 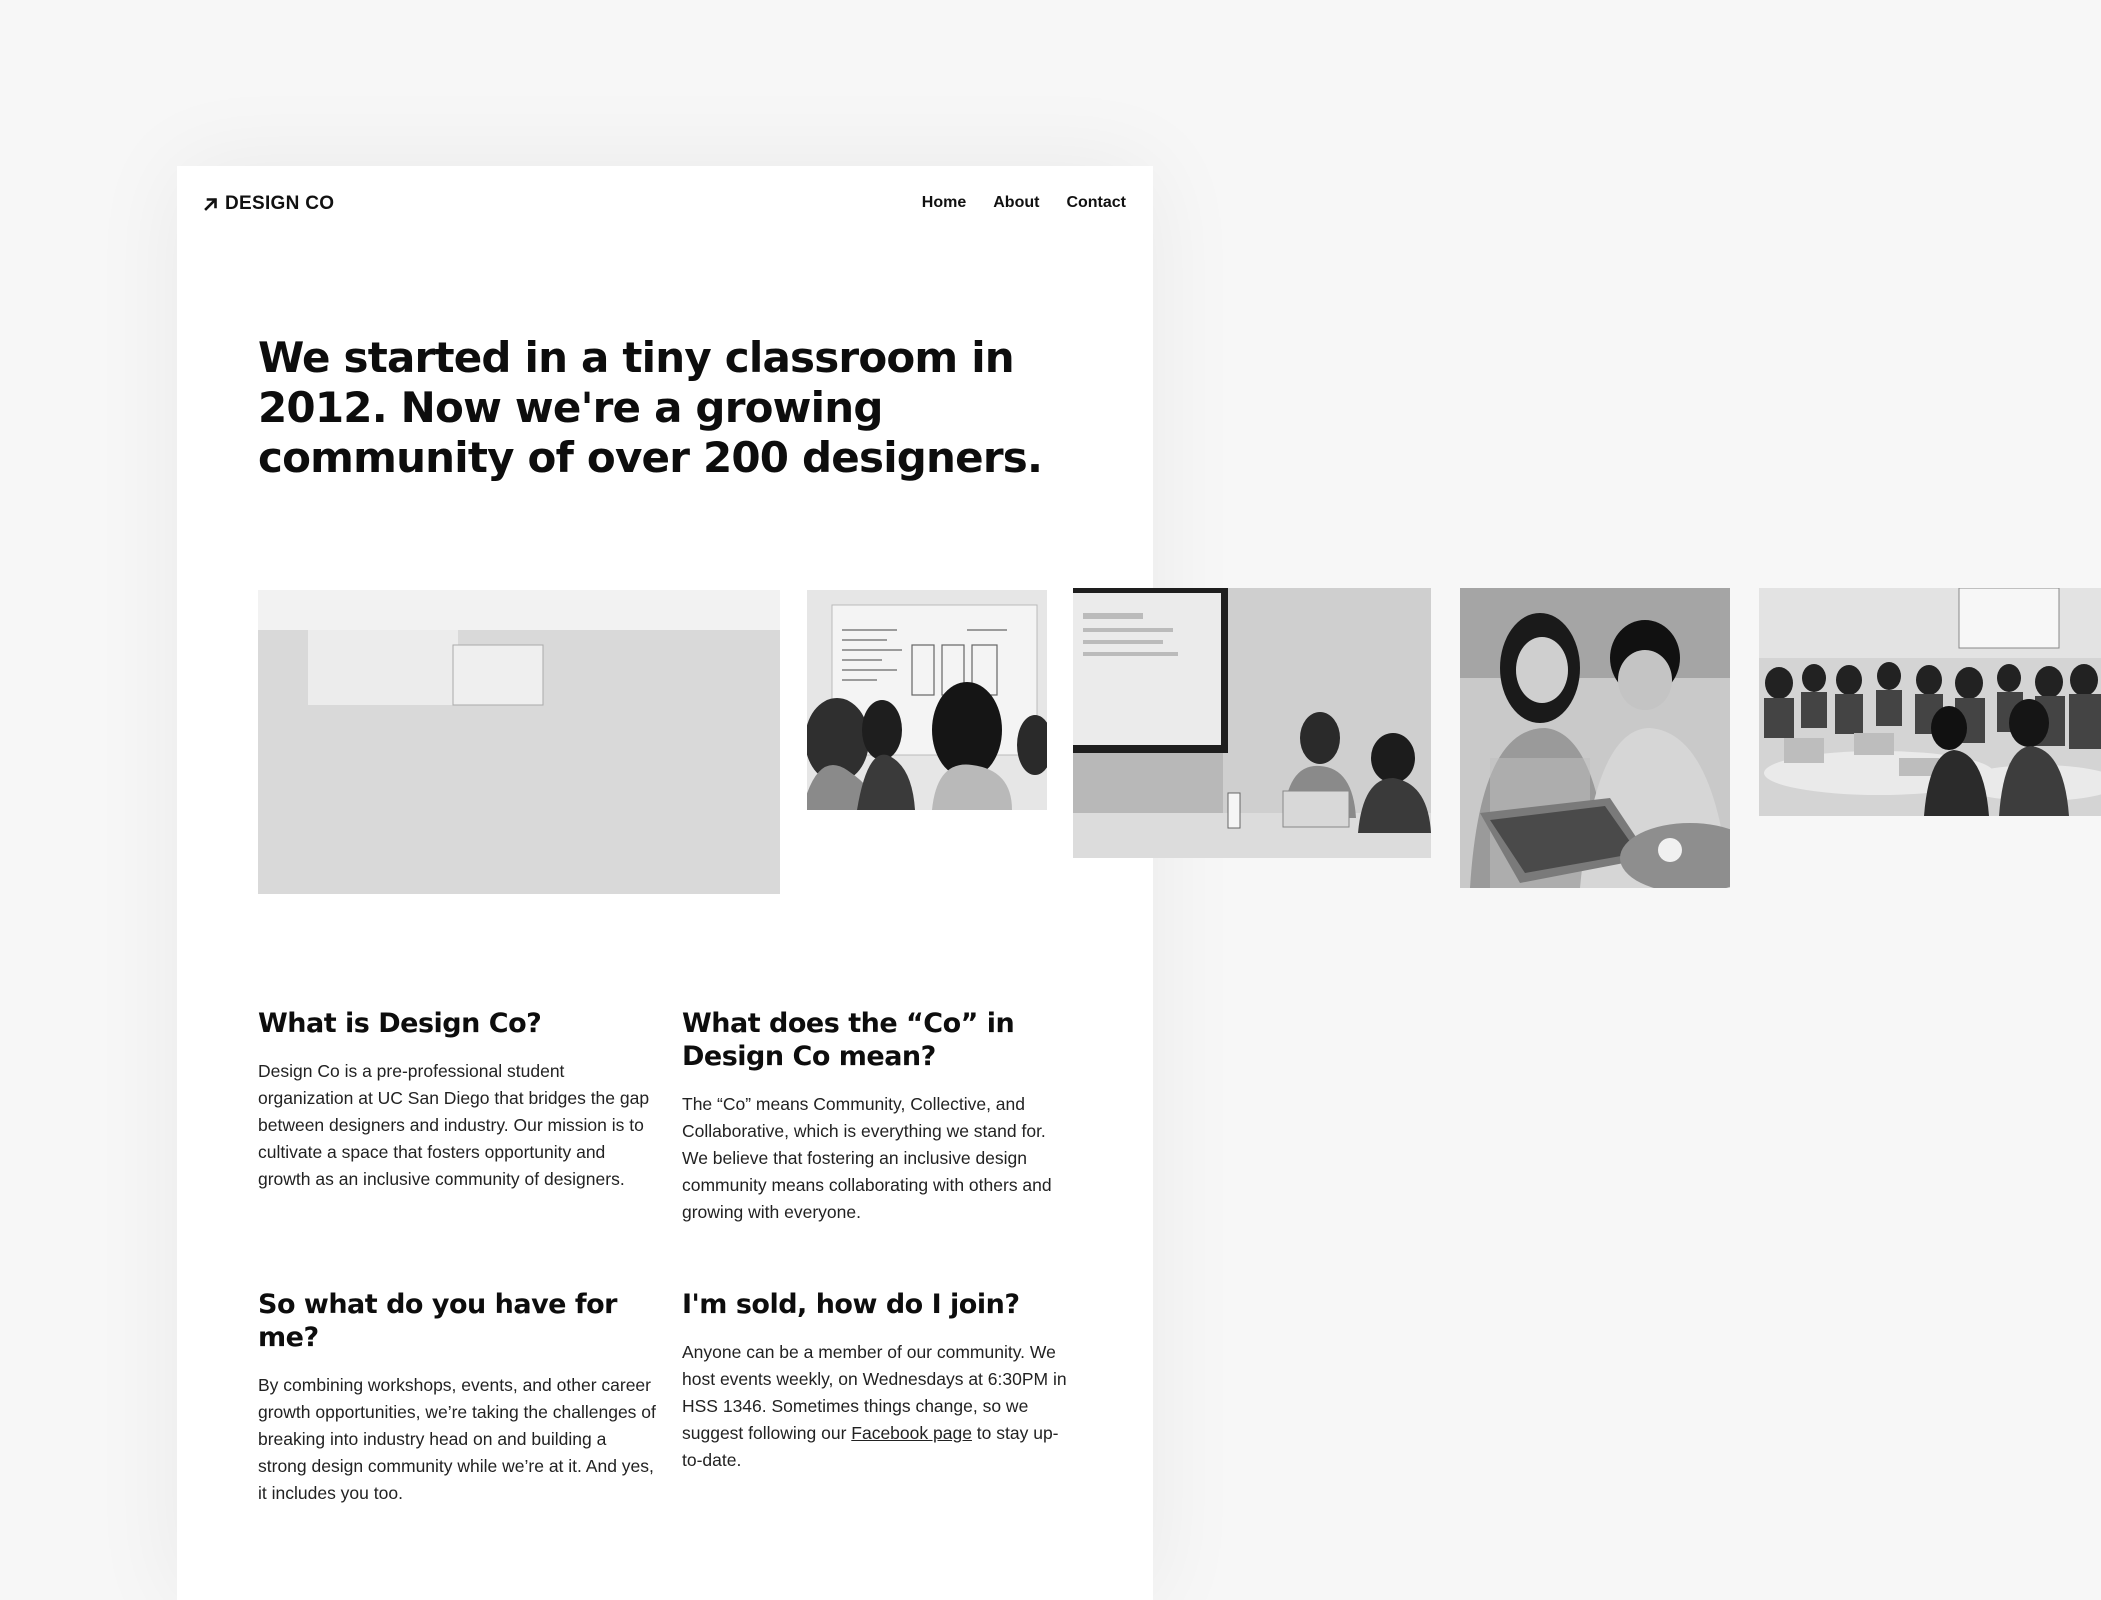 I want to click on logo-link: DESIGN CO, so click(x=269, y=204).